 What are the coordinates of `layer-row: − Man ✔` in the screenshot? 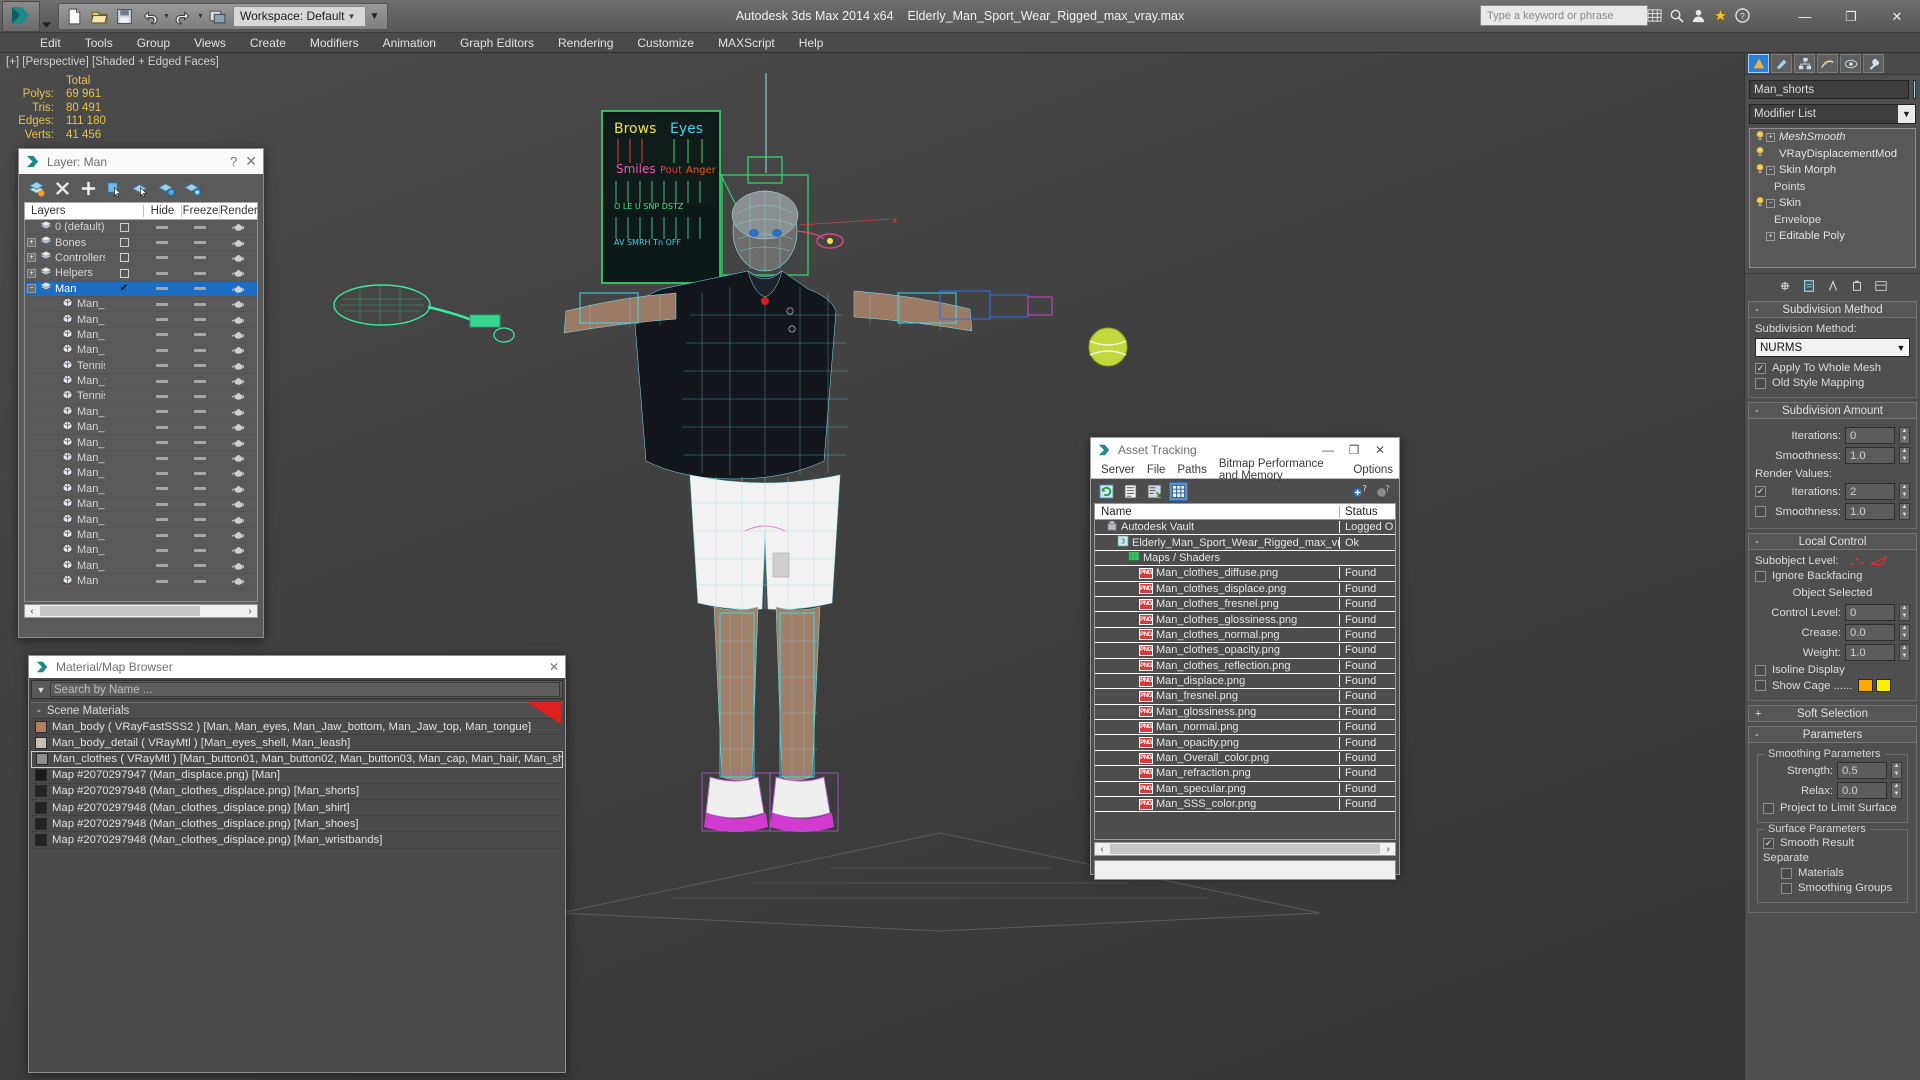 It's located at (141, 289).